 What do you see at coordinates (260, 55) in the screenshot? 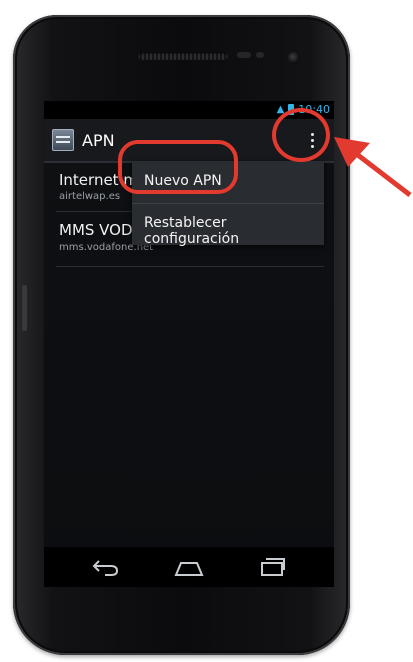
I see `light-sensor` at bounding box center [260, 55].